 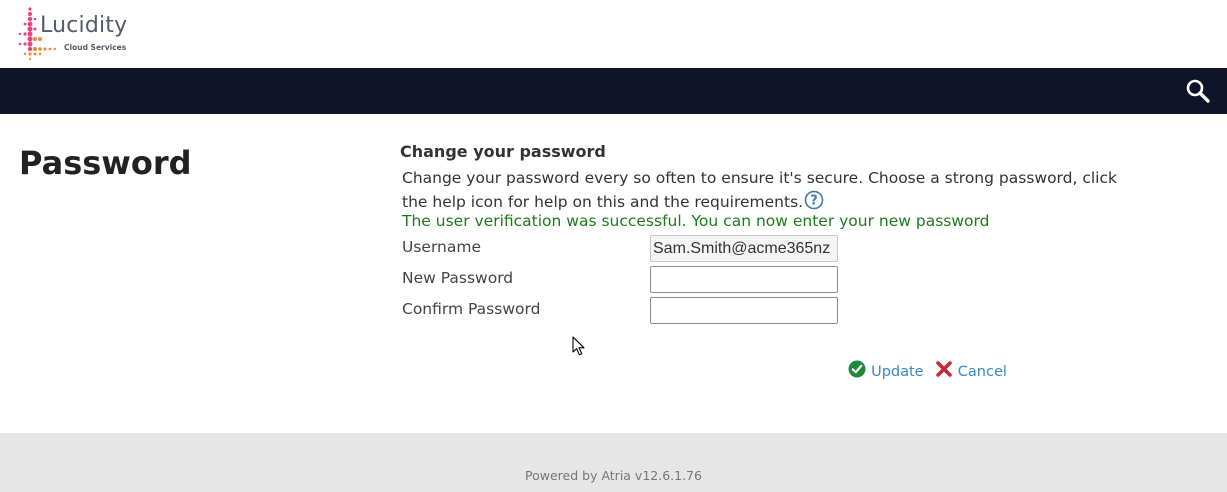 What do you see at coordinates (857, 369) in the screenshot?
I see `check-circle-icon` at bounding box center [857, 369].